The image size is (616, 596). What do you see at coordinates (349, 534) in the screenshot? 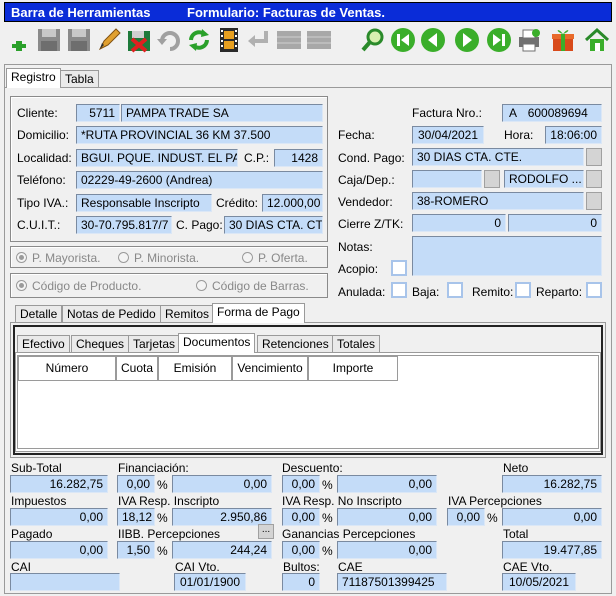
I see `ganancias-label: Ganancias Percepciones` at bounding box center [349, 534].